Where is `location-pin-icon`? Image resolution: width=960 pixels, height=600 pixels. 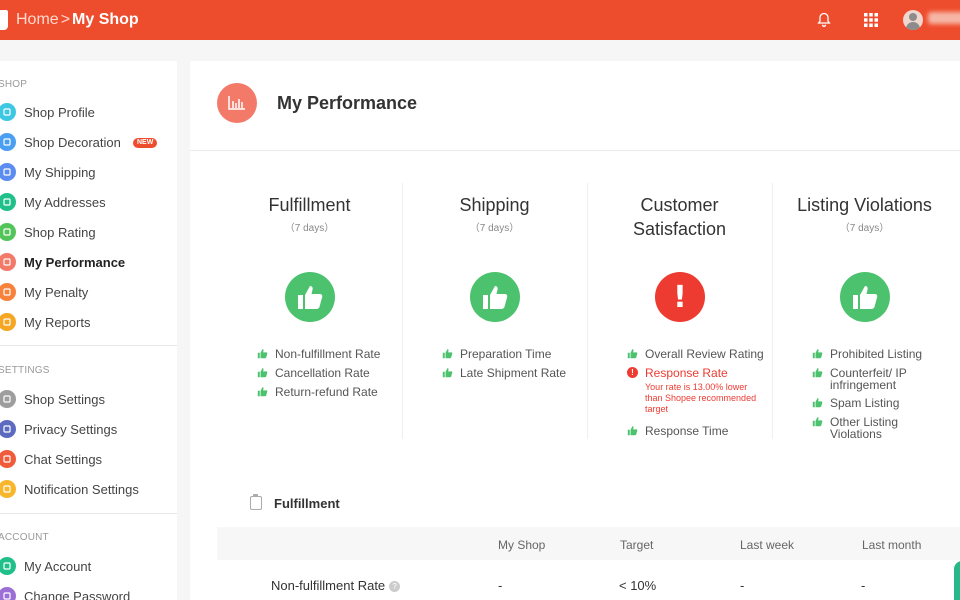
location-pin-icon is located at coordinates (8, 202).